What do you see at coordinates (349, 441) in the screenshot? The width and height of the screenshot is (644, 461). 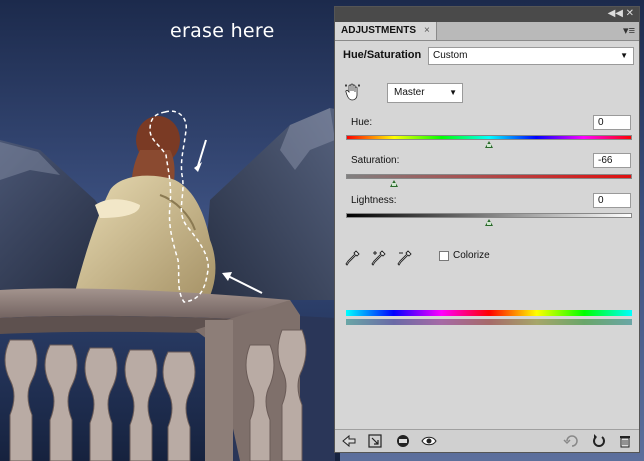 I see `back-arrow-icon` at bounding box center [349, 441].